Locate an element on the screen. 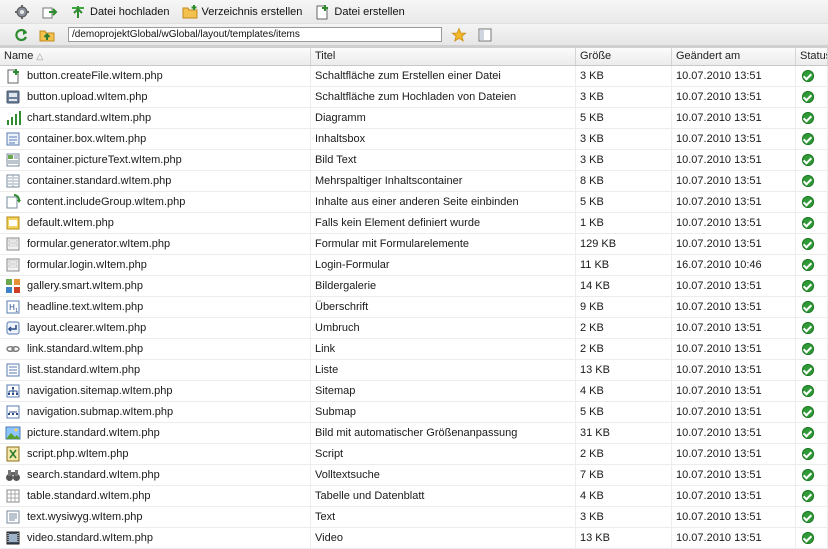 The width and height of the screenshot is (828, 549). column-header-name: Name △ is located at coordinates (155, 56).